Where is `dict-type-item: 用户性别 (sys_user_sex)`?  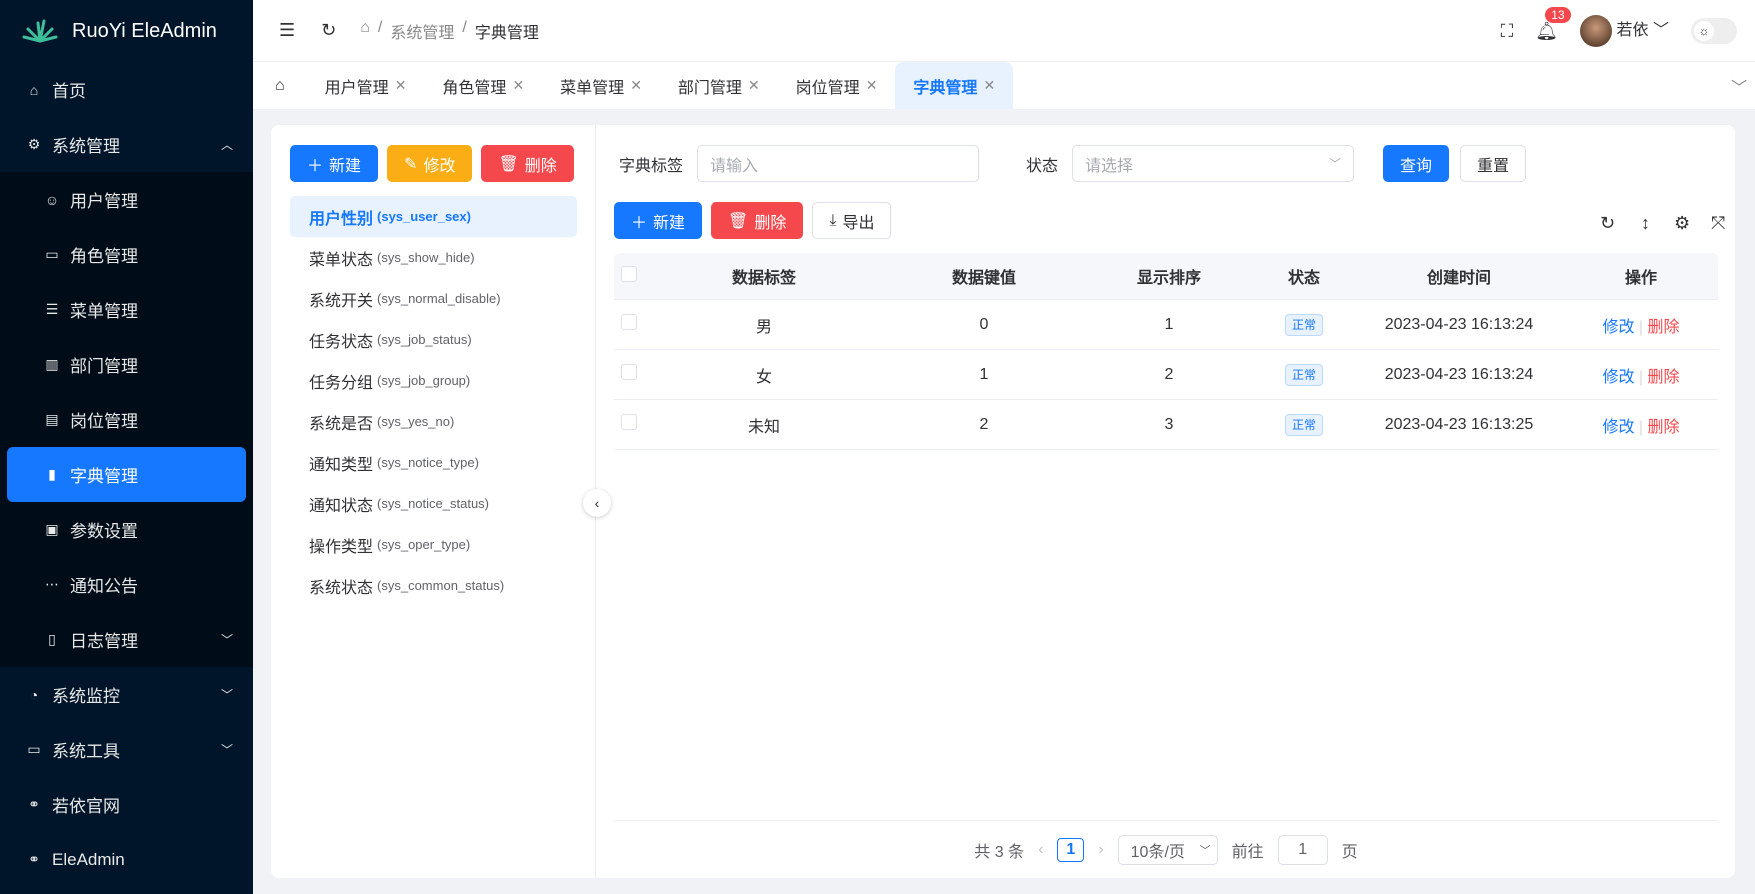
dict-type-item: 用户性别 (sys_user_sex) is located at coordinates (433, 216).